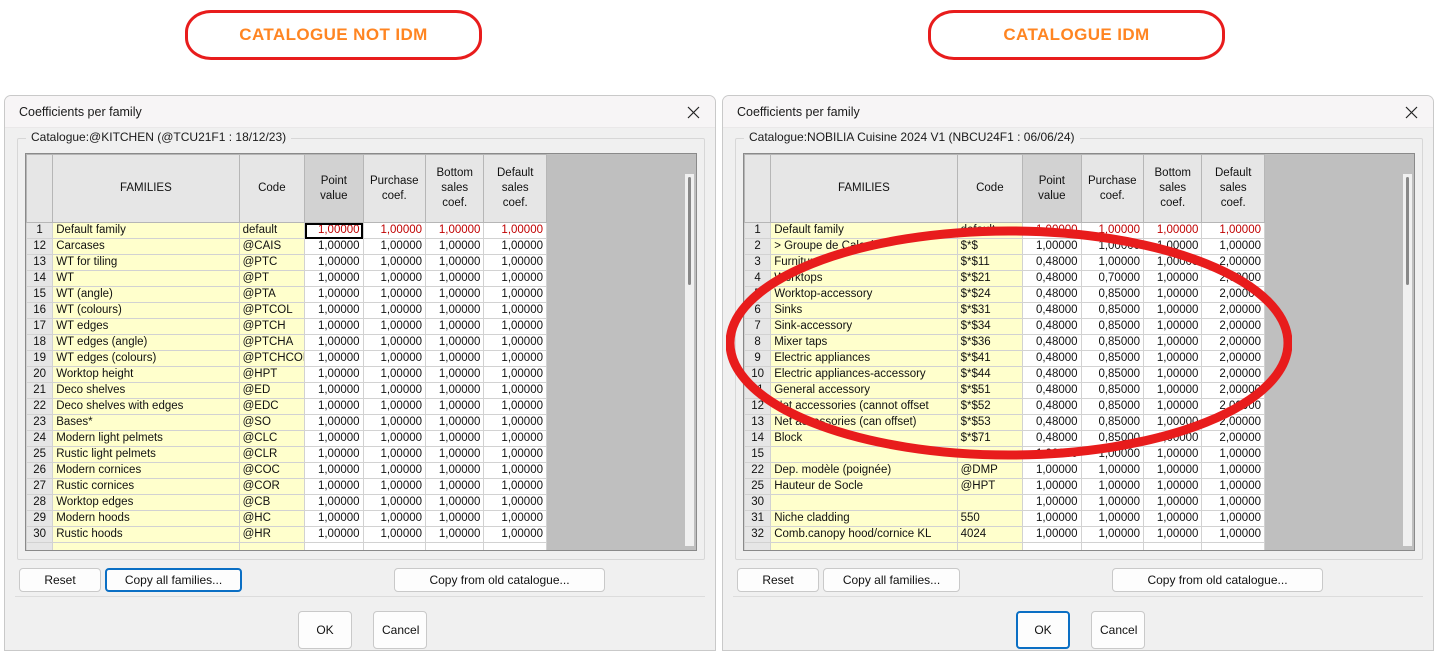  I want to click on cell-code: 550, so click(990, 518).